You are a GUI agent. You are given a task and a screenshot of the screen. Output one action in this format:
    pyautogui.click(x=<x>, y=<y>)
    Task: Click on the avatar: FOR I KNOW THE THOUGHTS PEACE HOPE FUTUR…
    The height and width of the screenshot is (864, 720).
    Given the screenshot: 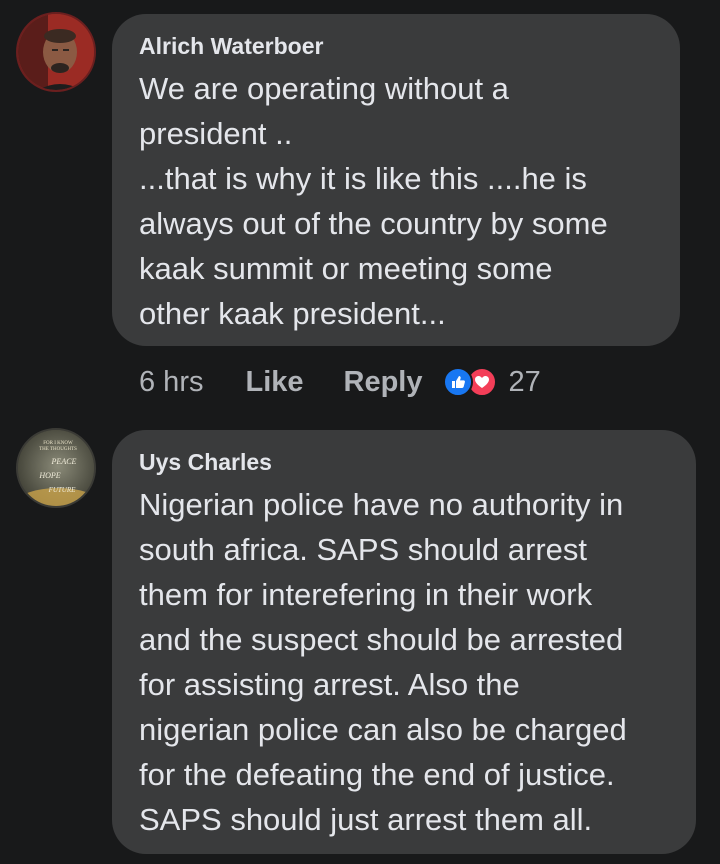 What is the action you would take?
    pyautogui.click(x=56, y=468)
    